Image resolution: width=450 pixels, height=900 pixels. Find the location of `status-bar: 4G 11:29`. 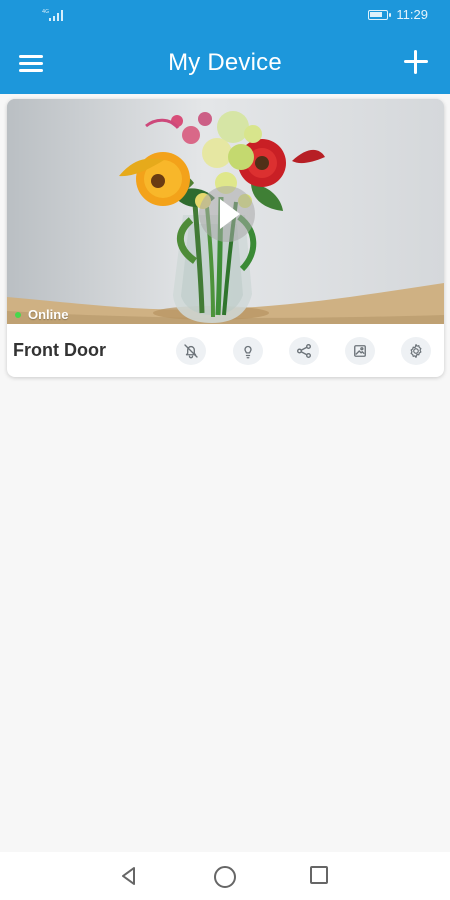

status-bar: 4G 11:29 is located at coordinates (225, 15).